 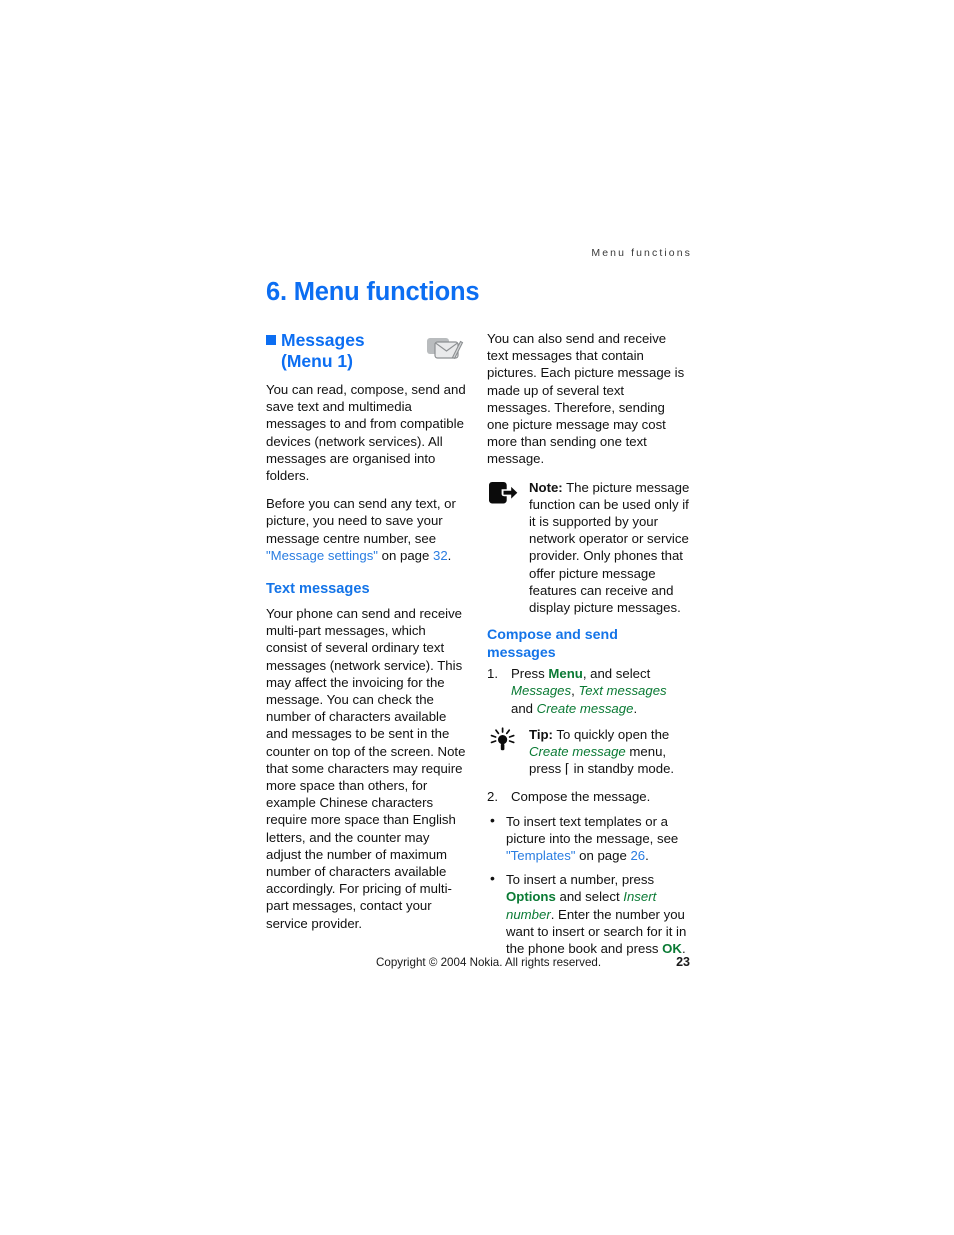 I want to click on message-settings-link: "Message settings", so click(x=322, y=555).